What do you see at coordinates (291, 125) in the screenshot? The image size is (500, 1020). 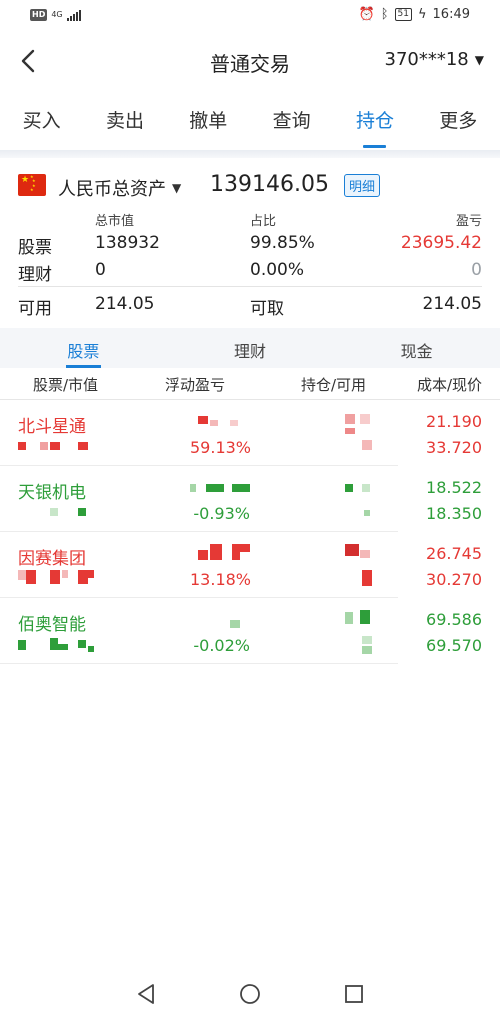 I see `tab-query: 查询` at bounding box center [291, 125].